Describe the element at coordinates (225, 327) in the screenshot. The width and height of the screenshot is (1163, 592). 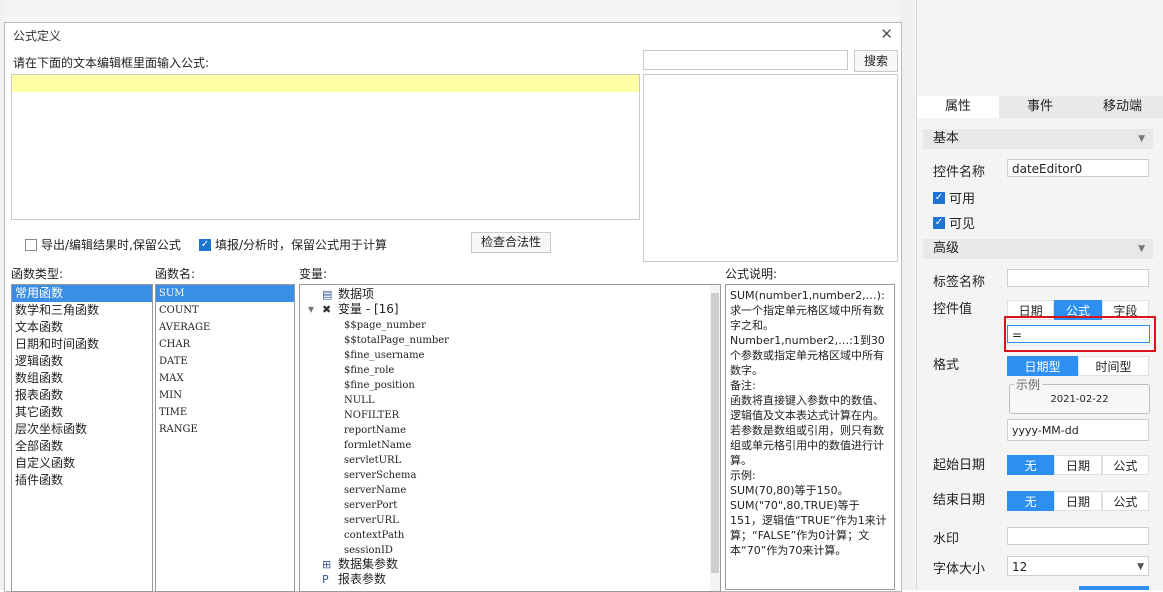
I see `function-name-item: AVERAGE` at that location.